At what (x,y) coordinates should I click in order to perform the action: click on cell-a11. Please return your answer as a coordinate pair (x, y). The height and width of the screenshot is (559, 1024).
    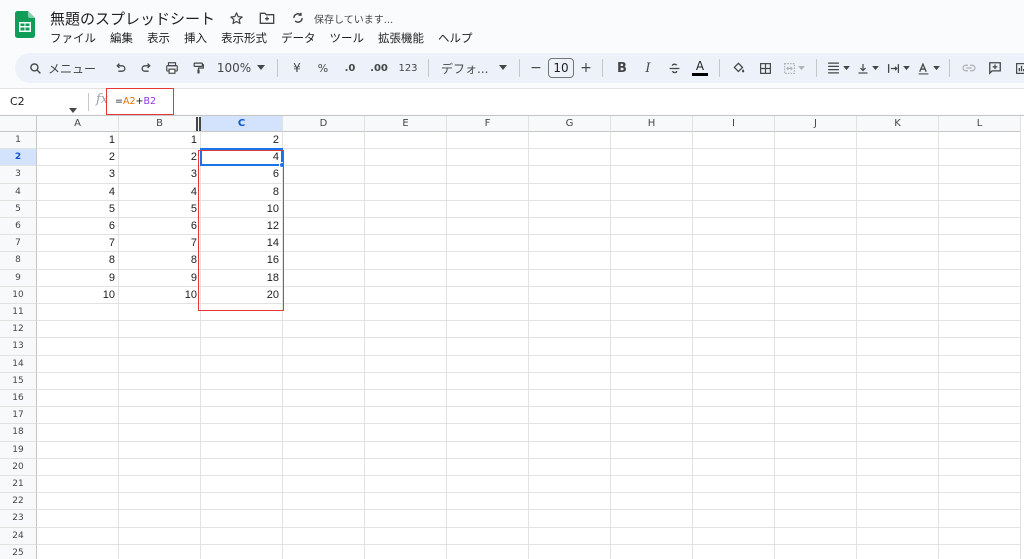
    Looking at the image, I should click on (78, 313).